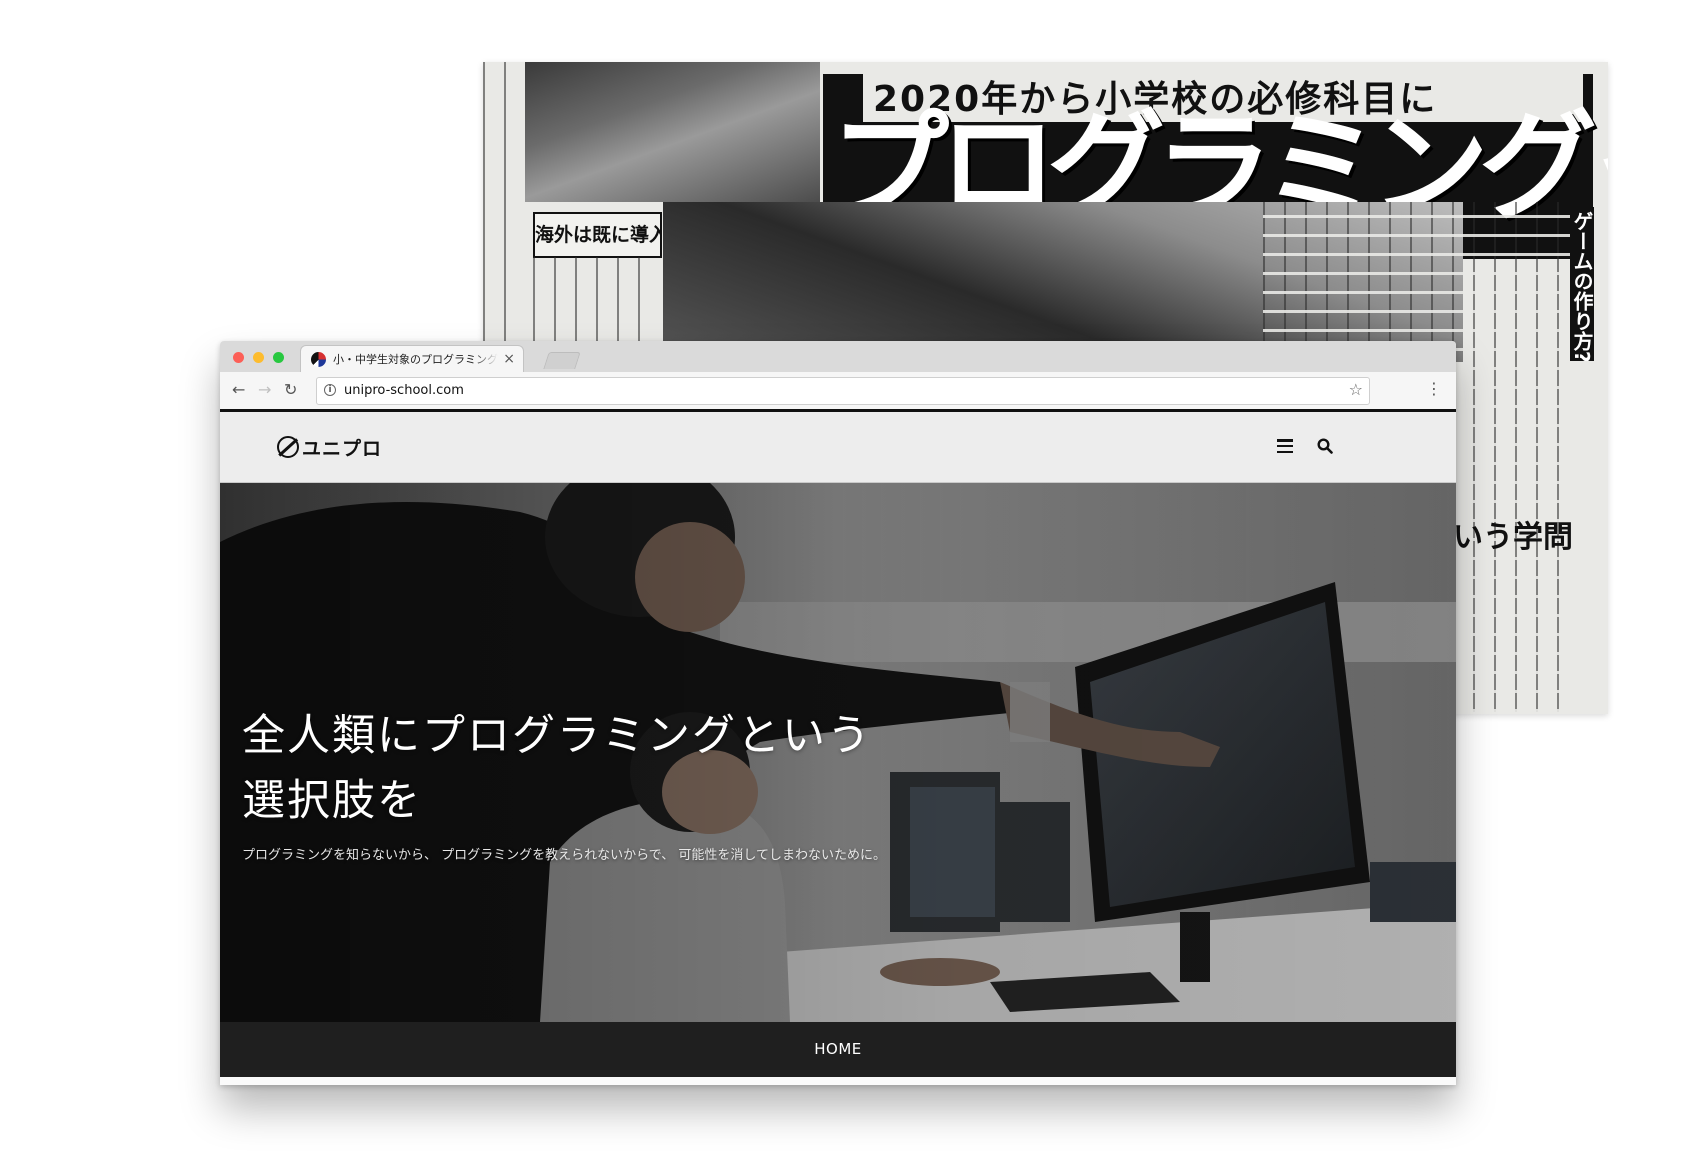 The height and width of the screenshot is (1171, 1692). Describe the element at coordinates (415, 359) in the screenshot. I see `tab-title: 小・中学生対象のプログラミング` at that location.